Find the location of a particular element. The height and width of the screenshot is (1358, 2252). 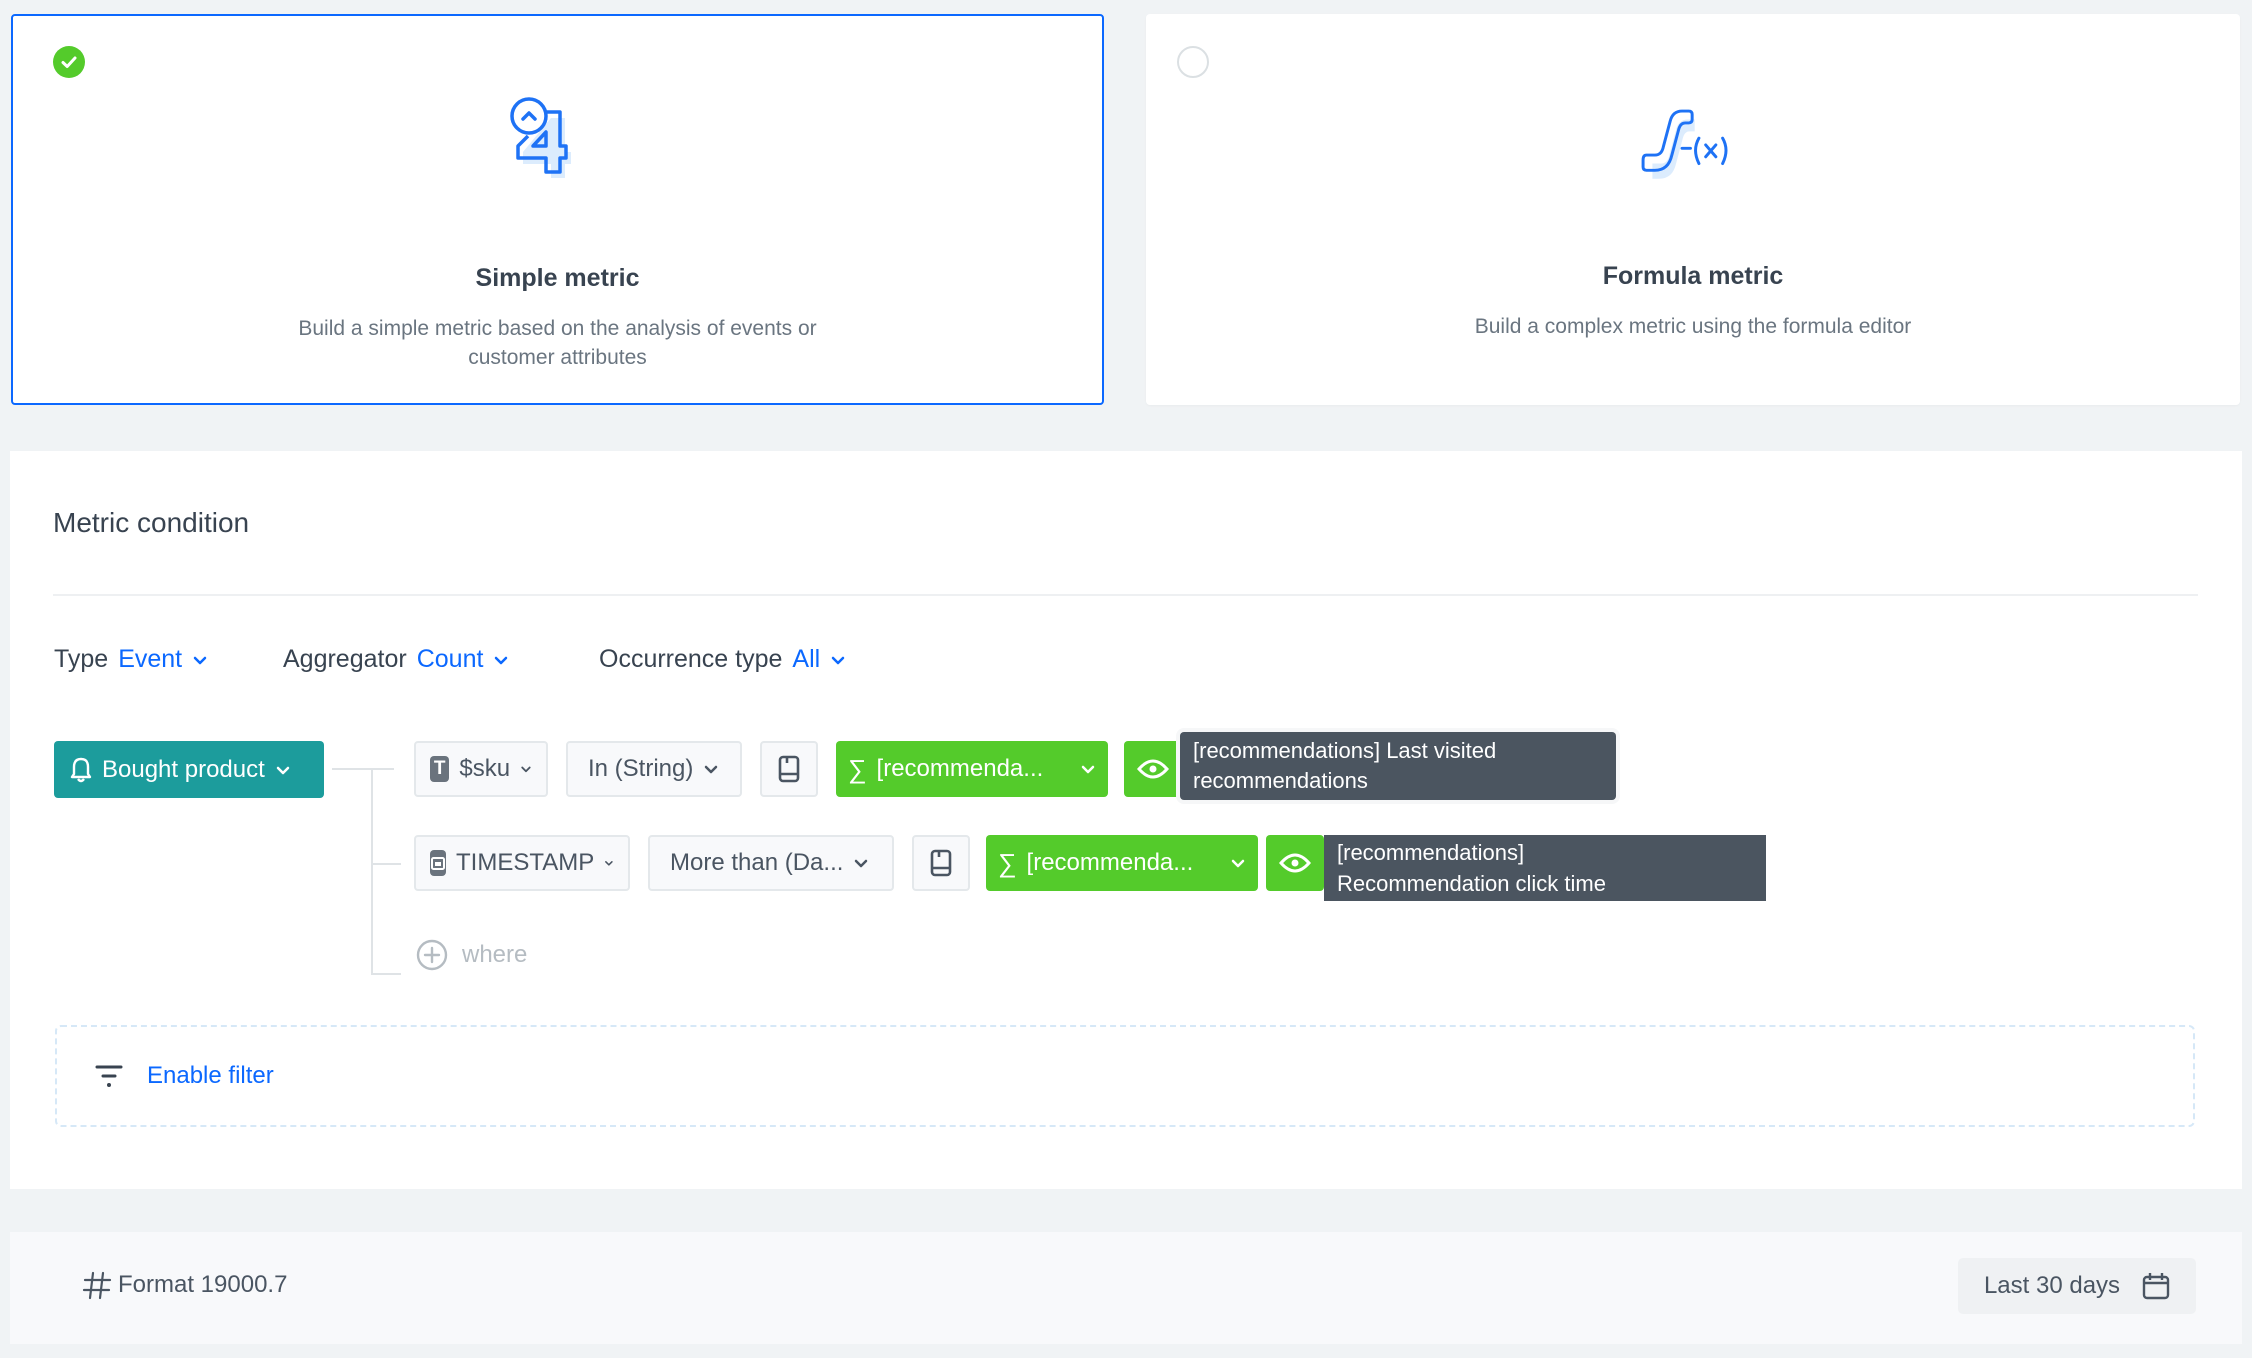

param-selector: T $sku is located at coordinates (481, 769).